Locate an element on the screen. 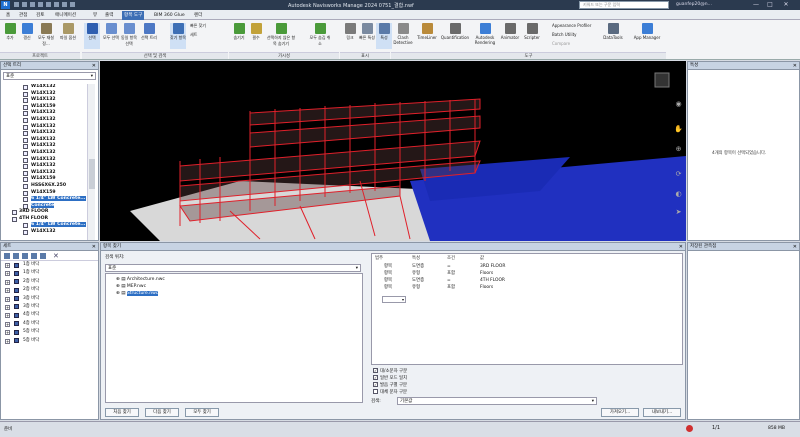 This screenshot has height=437, width=800. links-button: 링크 is located at coordinates (350, 36).